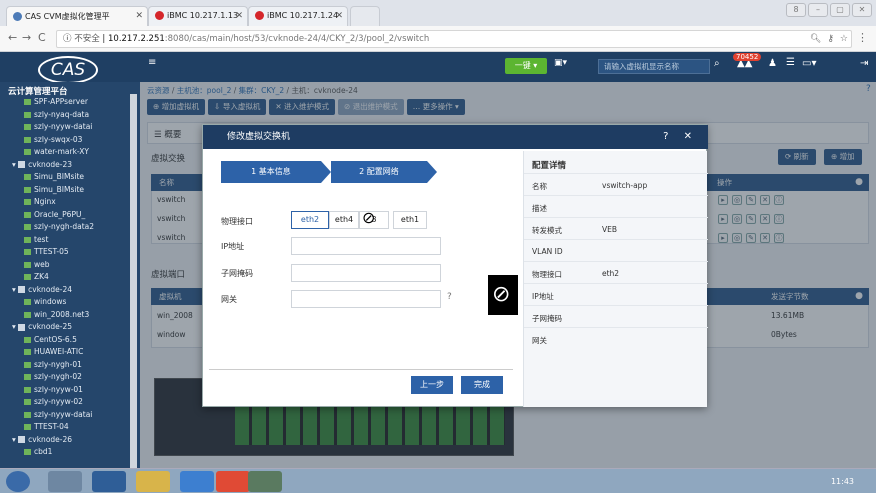 The image size is (876, 493). Describe the element at coordinates (40, 202) in the screenshot. I see `sidebar-vm-item: Nginx` at that location.